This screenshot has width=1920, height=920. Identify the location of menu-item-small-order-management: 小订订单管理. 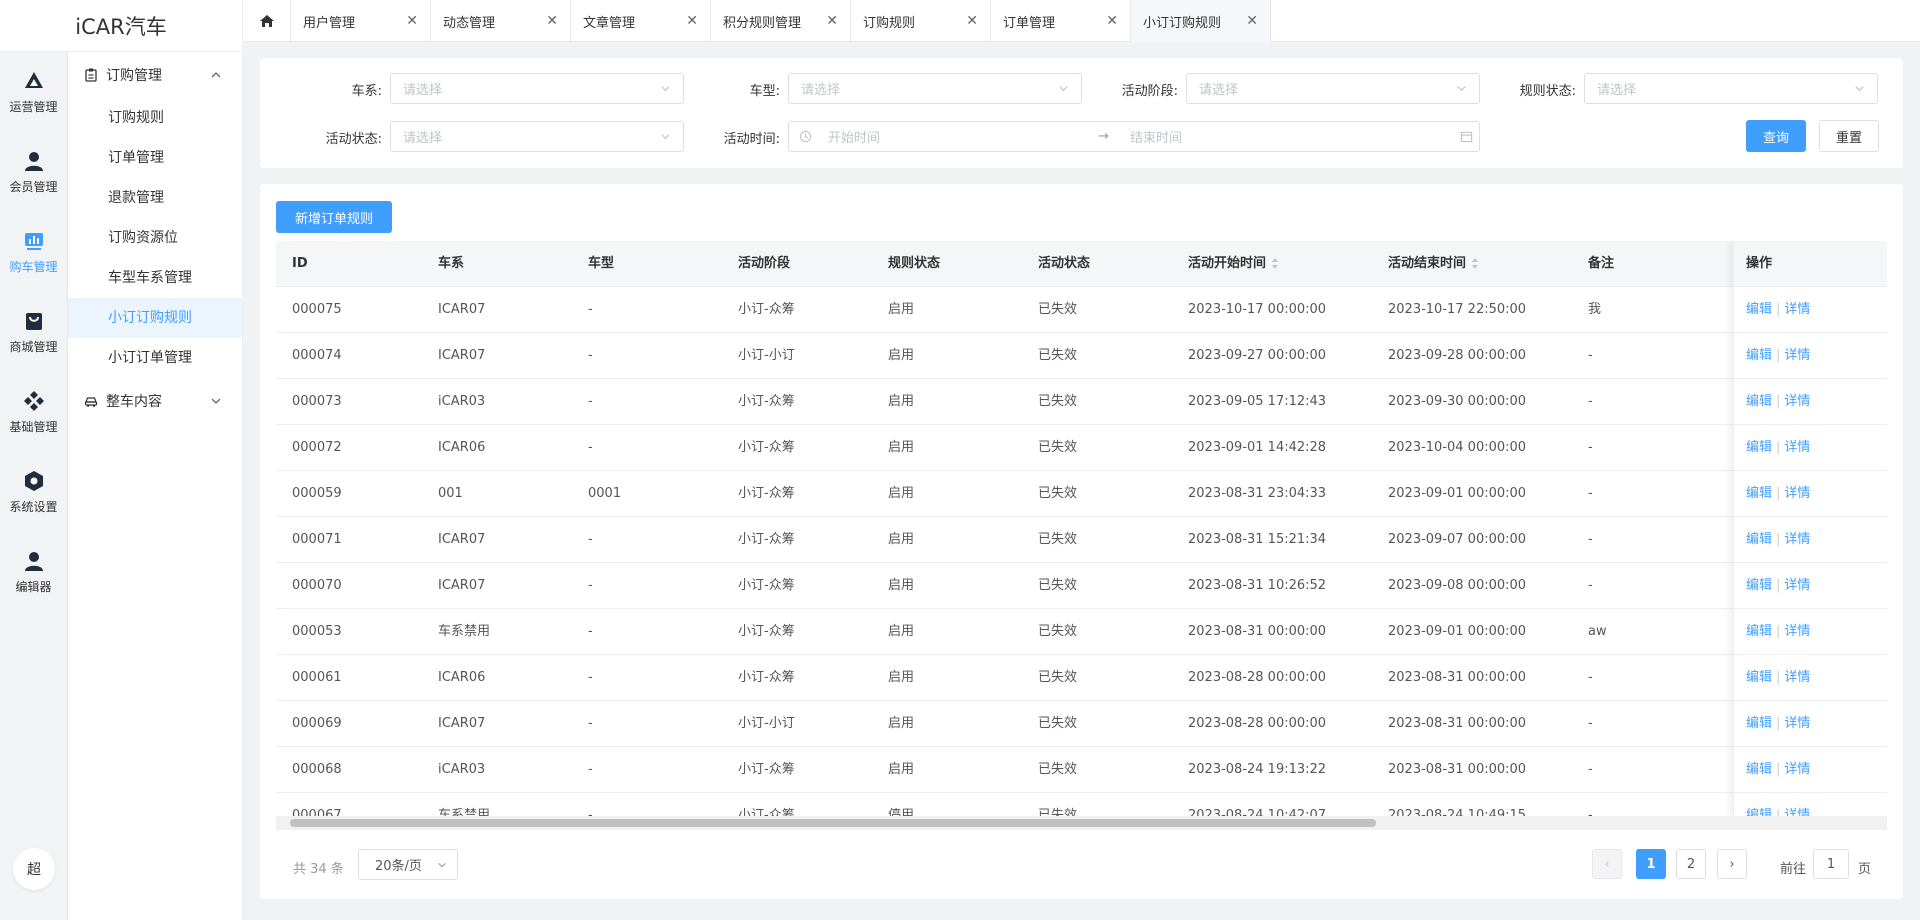
(155, 358).